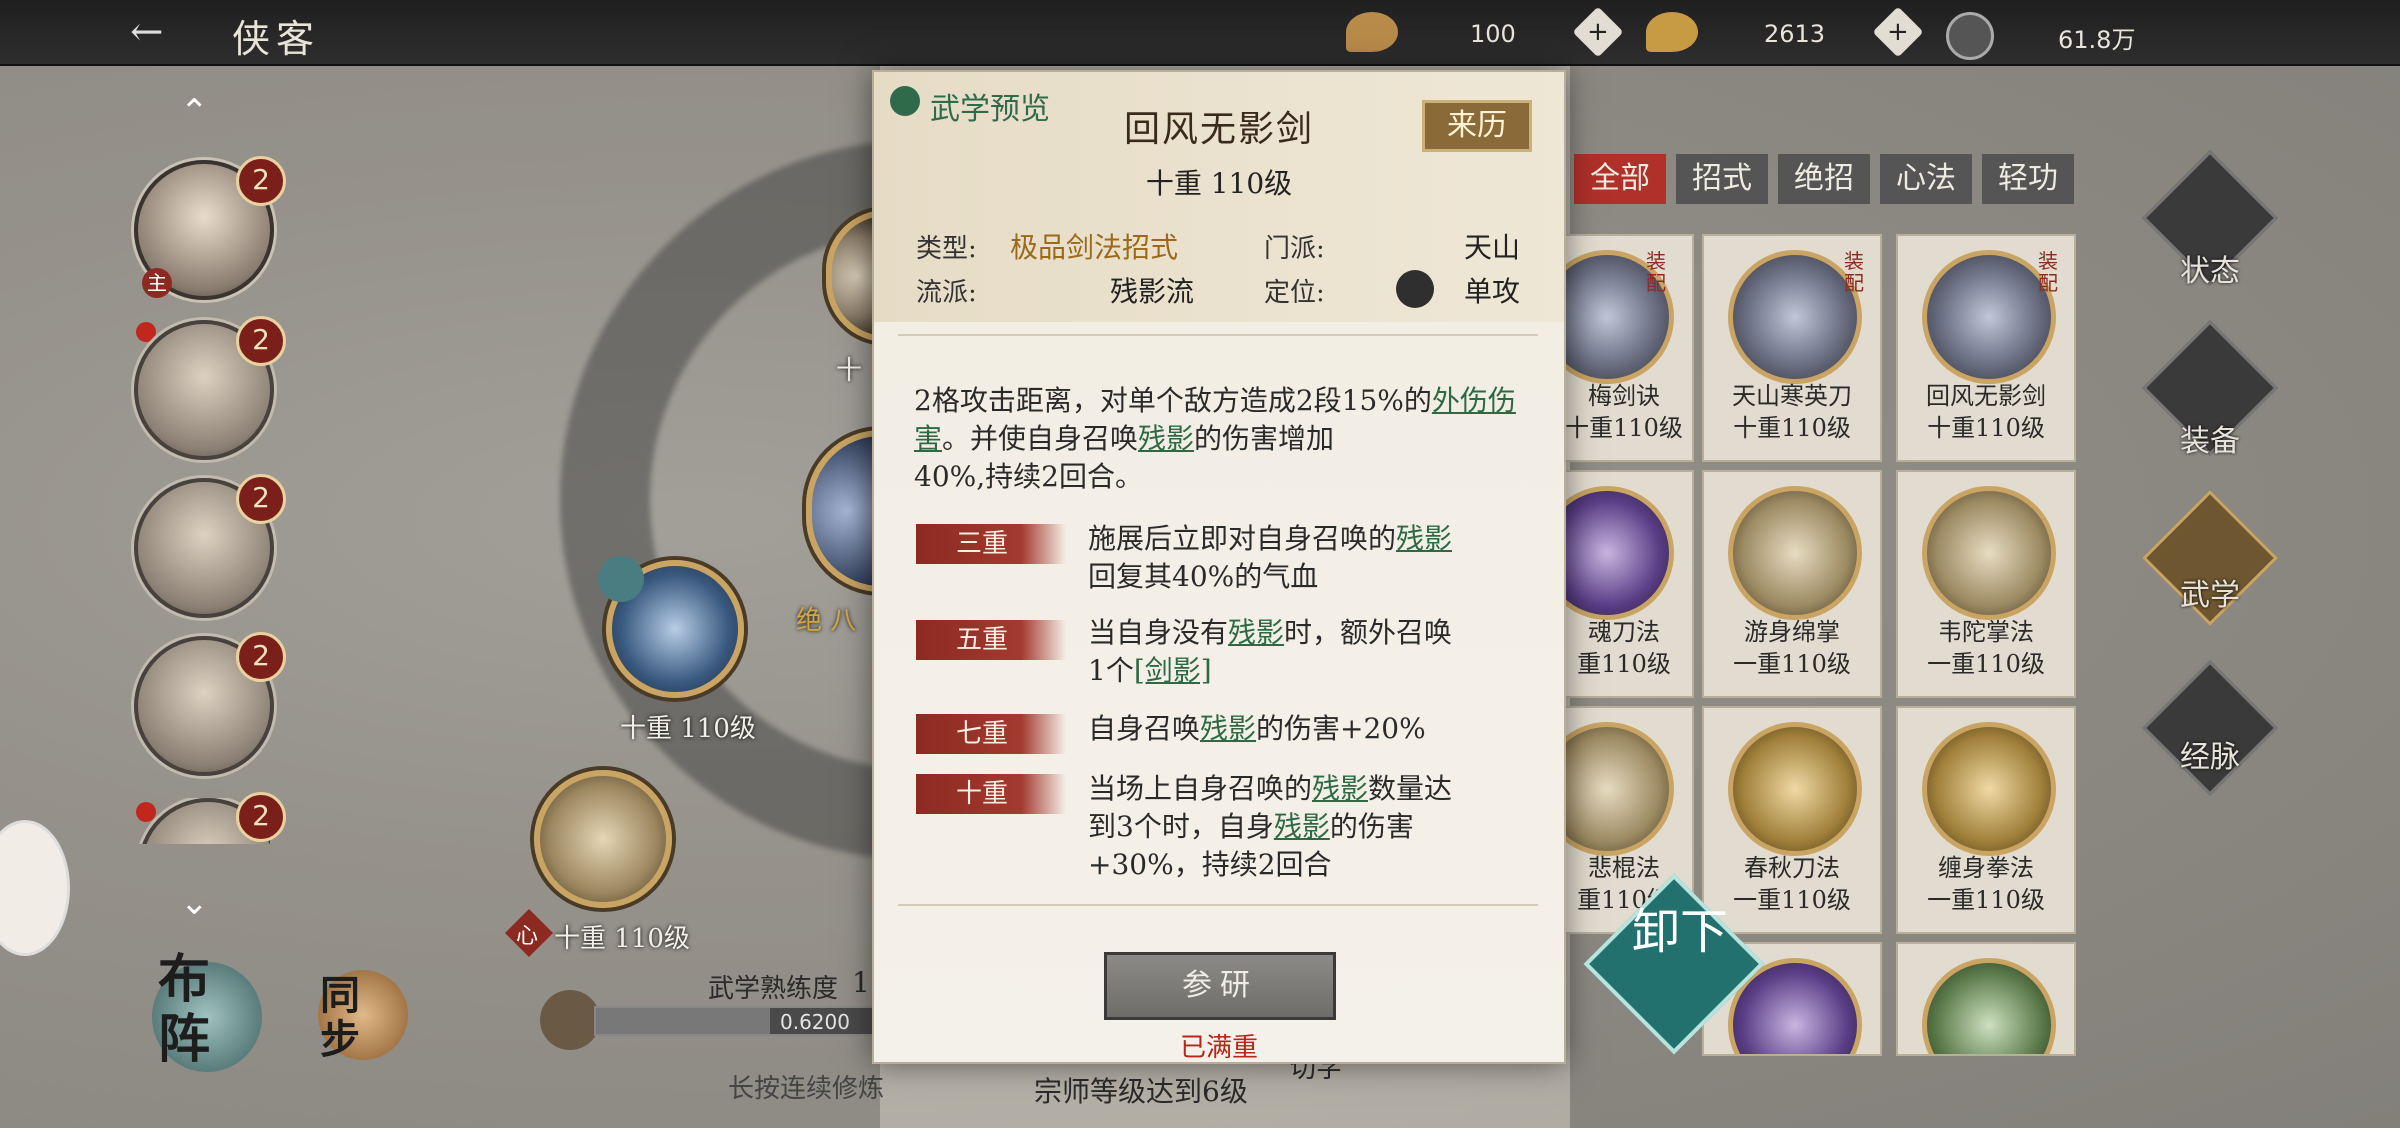  Describe the element at coordinates (1410, 788) in the screenshot. I see `tier-desc: 数量达` at that location.